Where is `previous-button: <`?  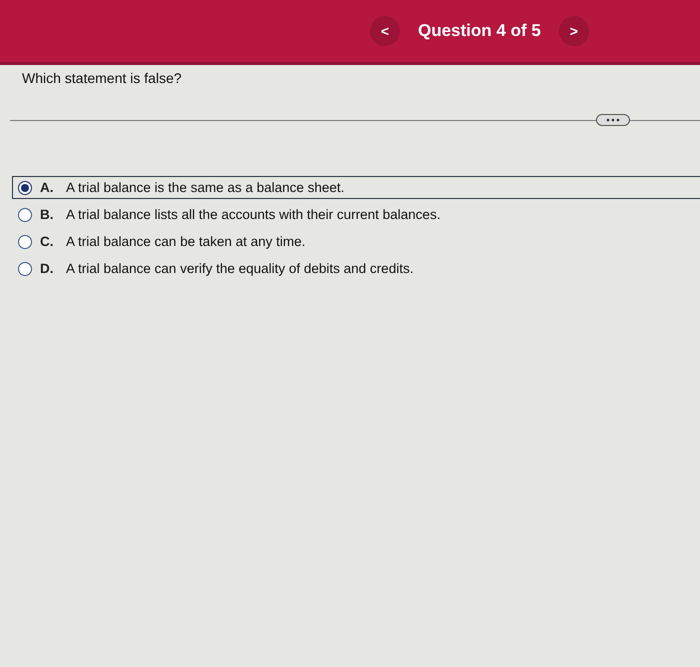
previous-button: < is located at coordinates (385, 31).